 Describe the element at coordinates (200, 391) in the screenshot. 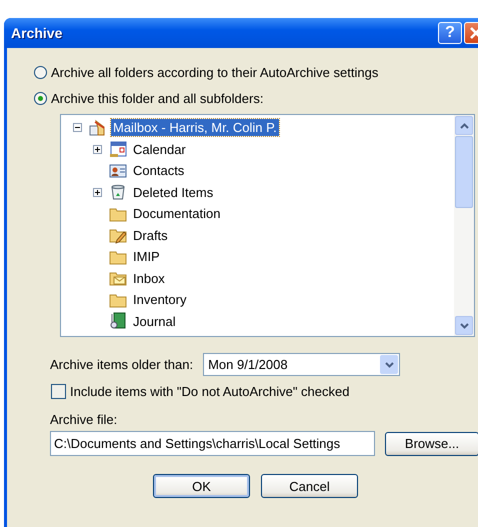

I see `include-checkbox: Include items with "Do not AutoArchive" checked` at that location.